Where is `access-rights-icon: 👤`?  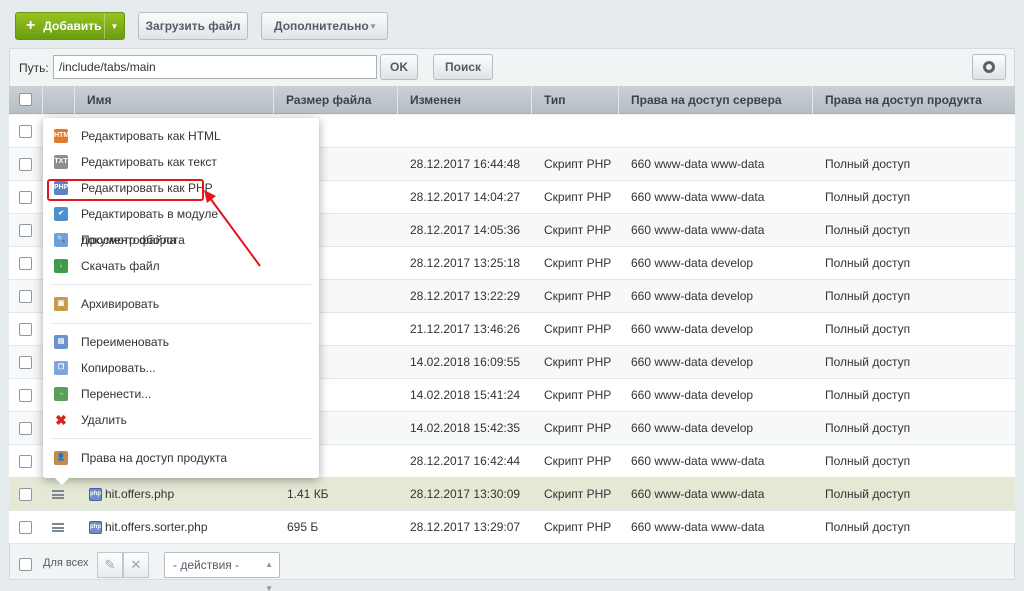 access-rights-icon: 👤 is located at coordinates (61, 458).